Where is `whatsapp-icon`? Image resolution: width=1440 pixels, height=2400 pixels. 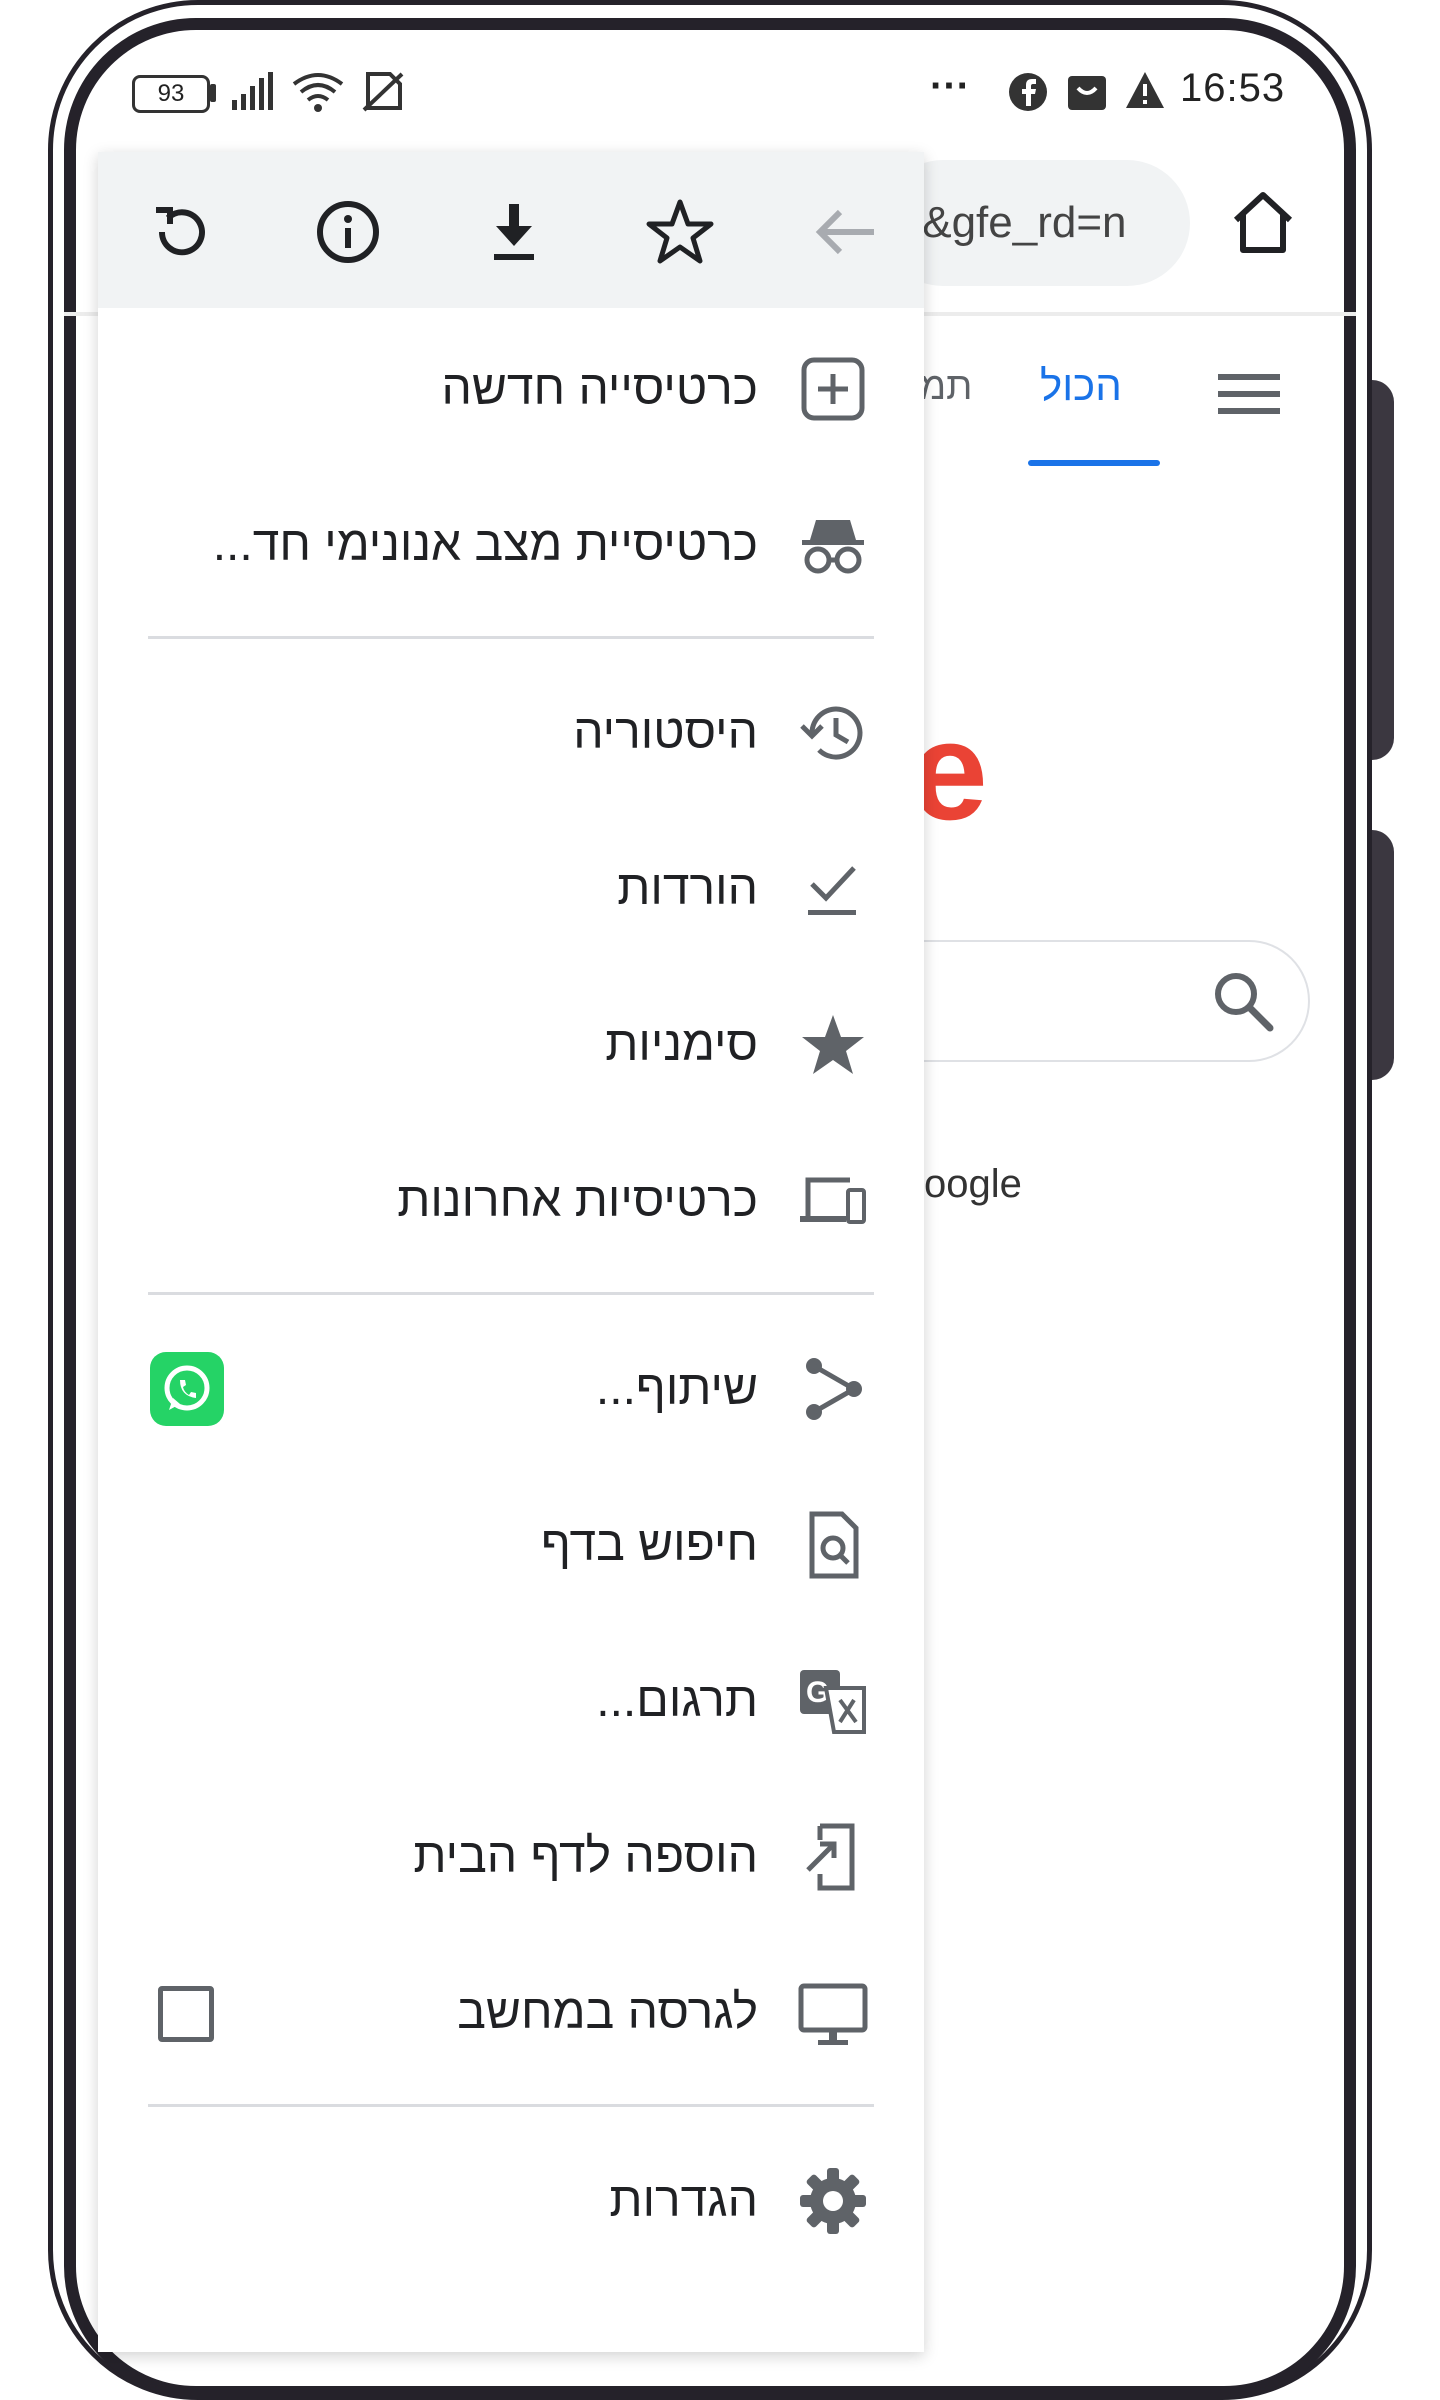
whatsapp-icon is located at coordinates (187, 1389).